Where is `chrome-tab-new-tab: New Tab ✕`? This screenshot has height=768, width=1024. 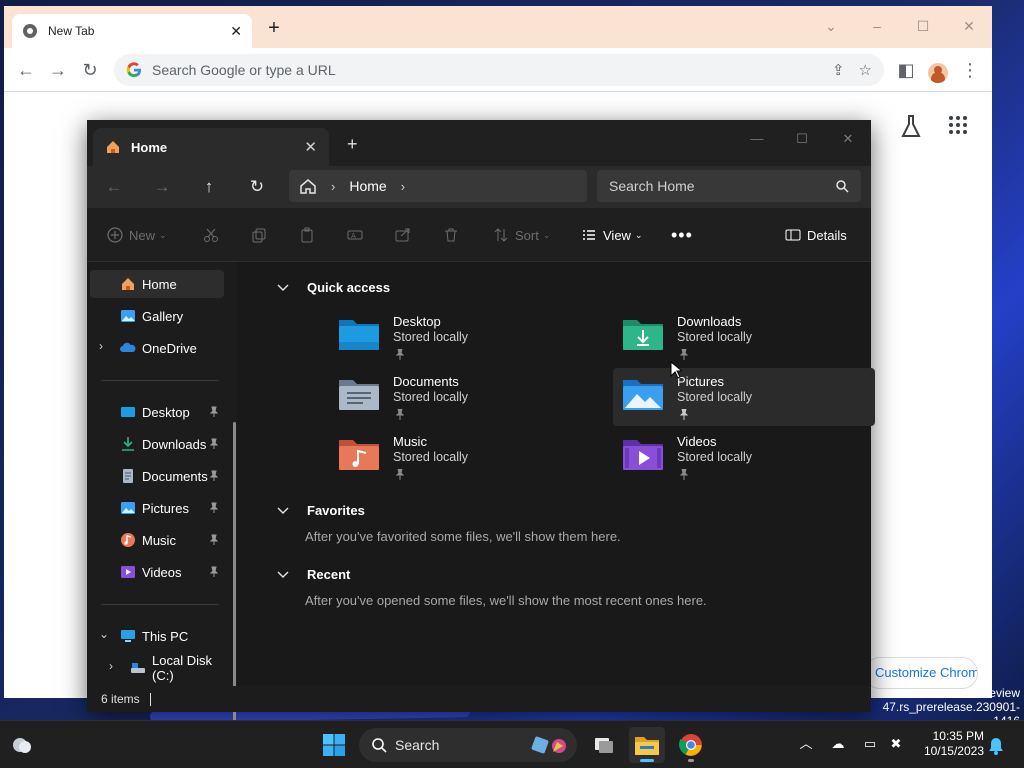
chrome-tab-new-tab: New Tab ✕ is located at coordinates (132, 31).